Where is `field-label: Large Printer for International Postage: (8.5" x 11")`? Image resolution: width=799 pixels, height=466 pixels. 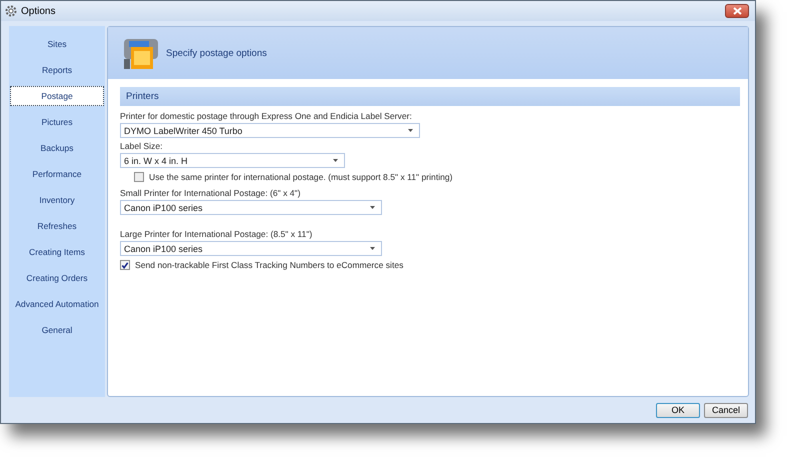
field-label: Large Printer for International Postage: (8.5" x 11") is located at coordinates (217, 234).